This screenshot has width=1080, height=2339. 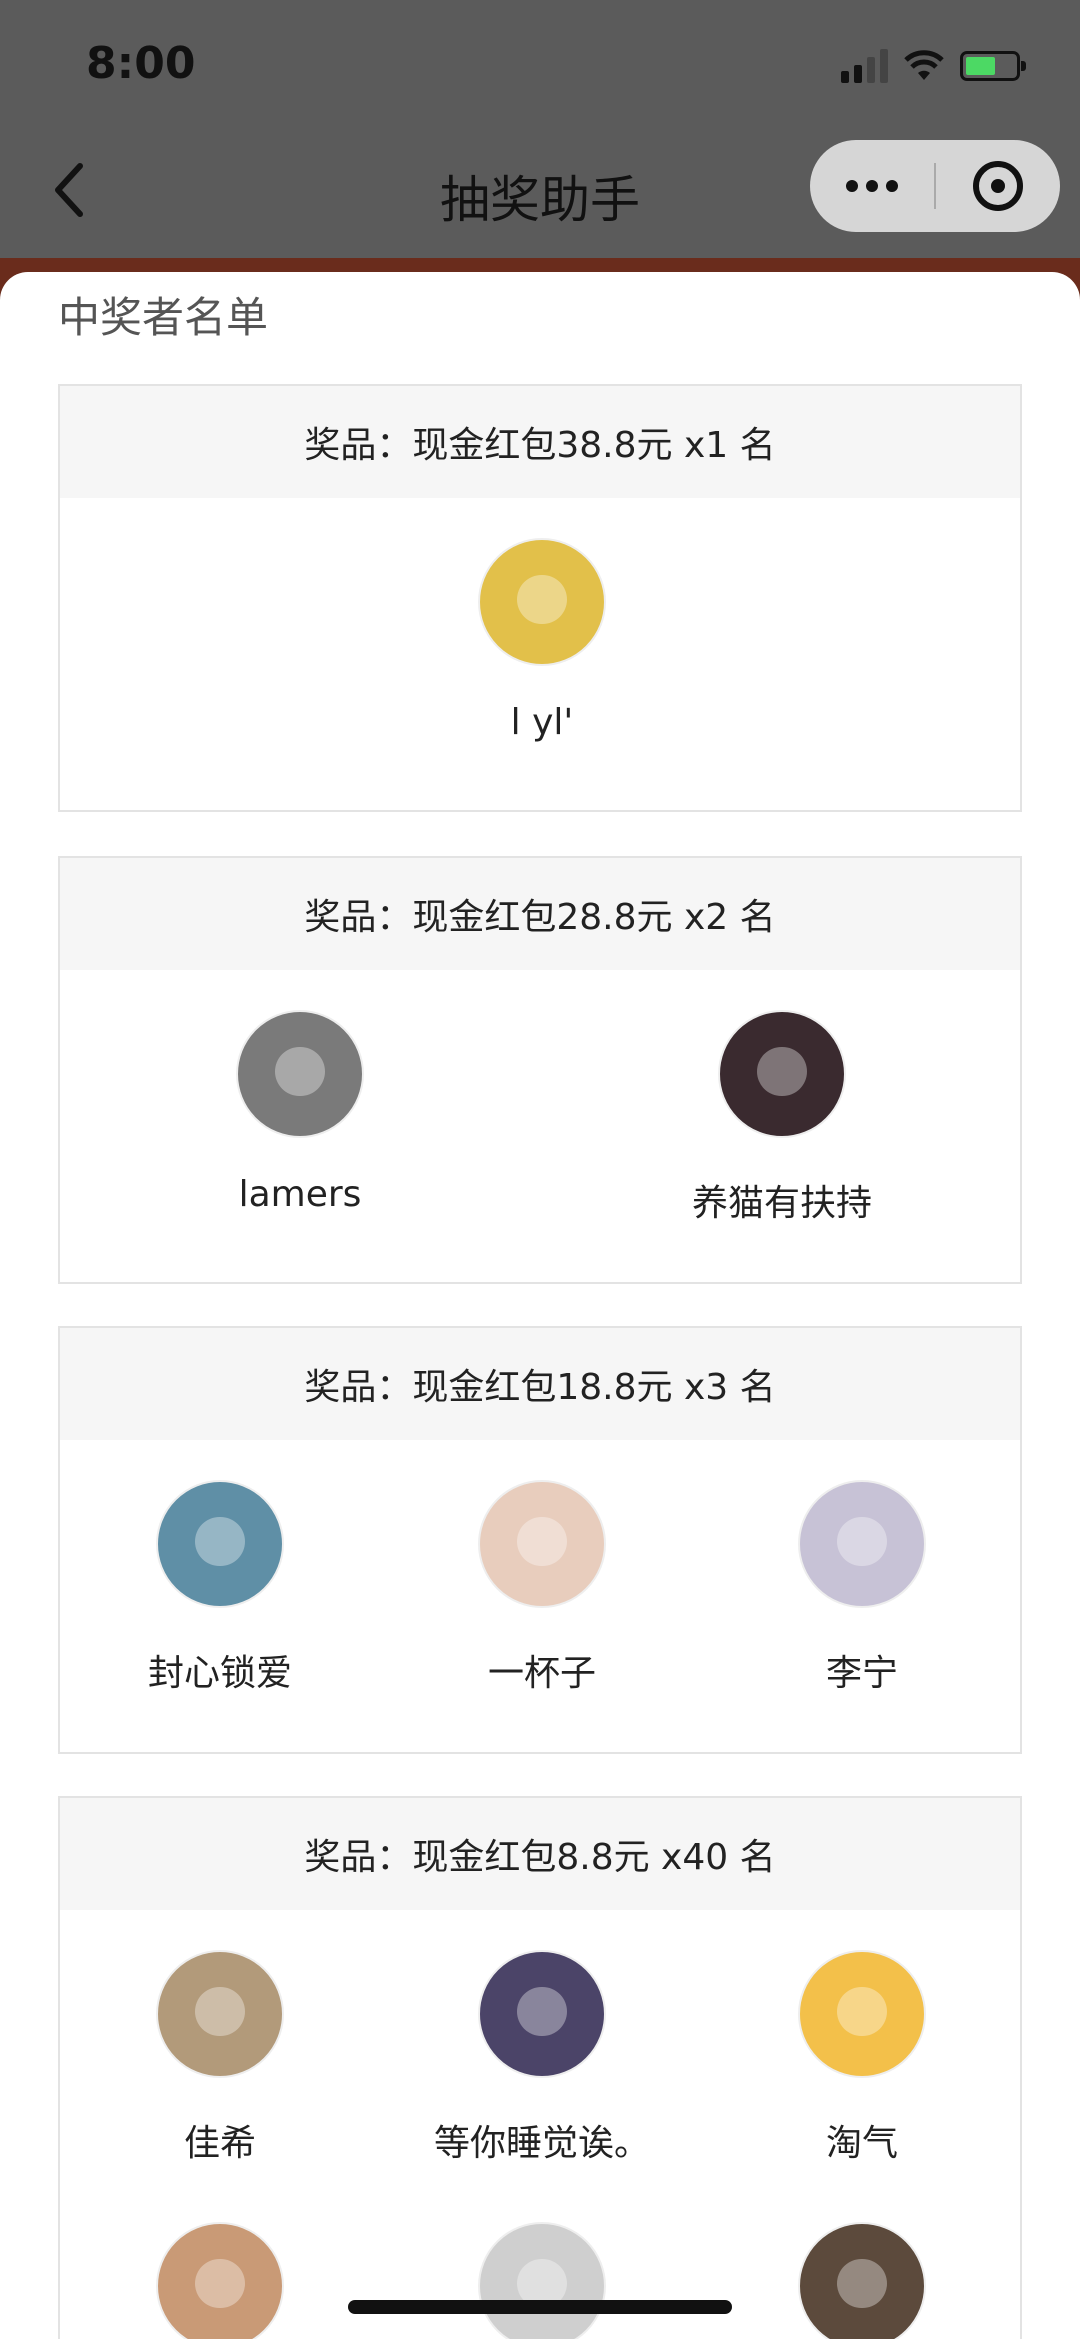 What do you see at coordinates (861, 2143) in the screenshot?
I see `winner-name: 淘气` at bounding box center [861, 2143].